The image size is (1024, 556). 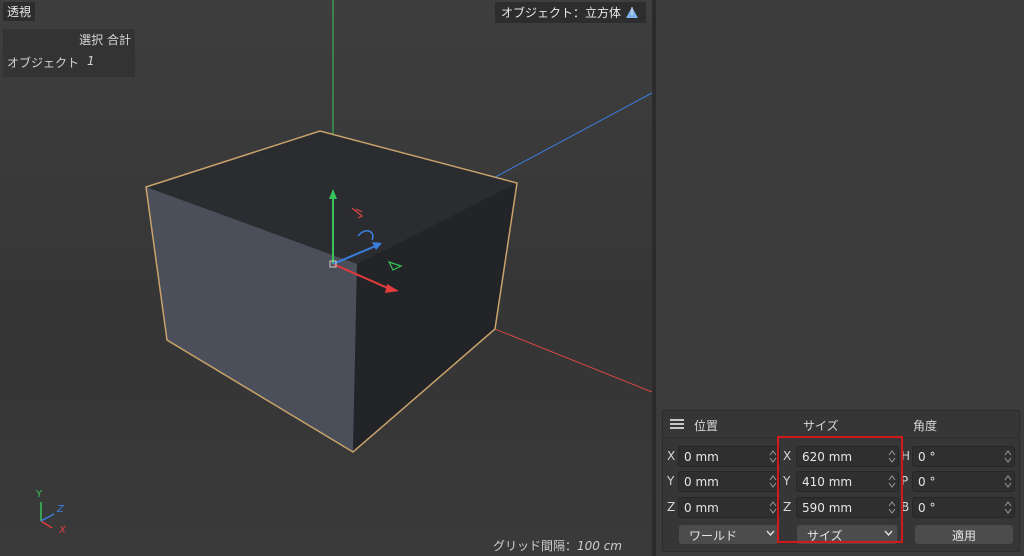 What do you see at coordinates (105, 40) in the screenshot?
I see `stats-header: 選択 合計` at bounding box center [105, 40].